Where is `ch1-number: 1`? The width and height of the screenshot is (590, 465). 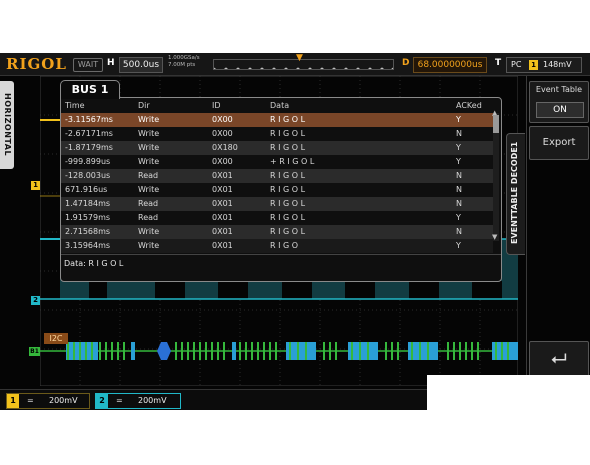 ch1-number: 1 is located at coordinates (13, 401).